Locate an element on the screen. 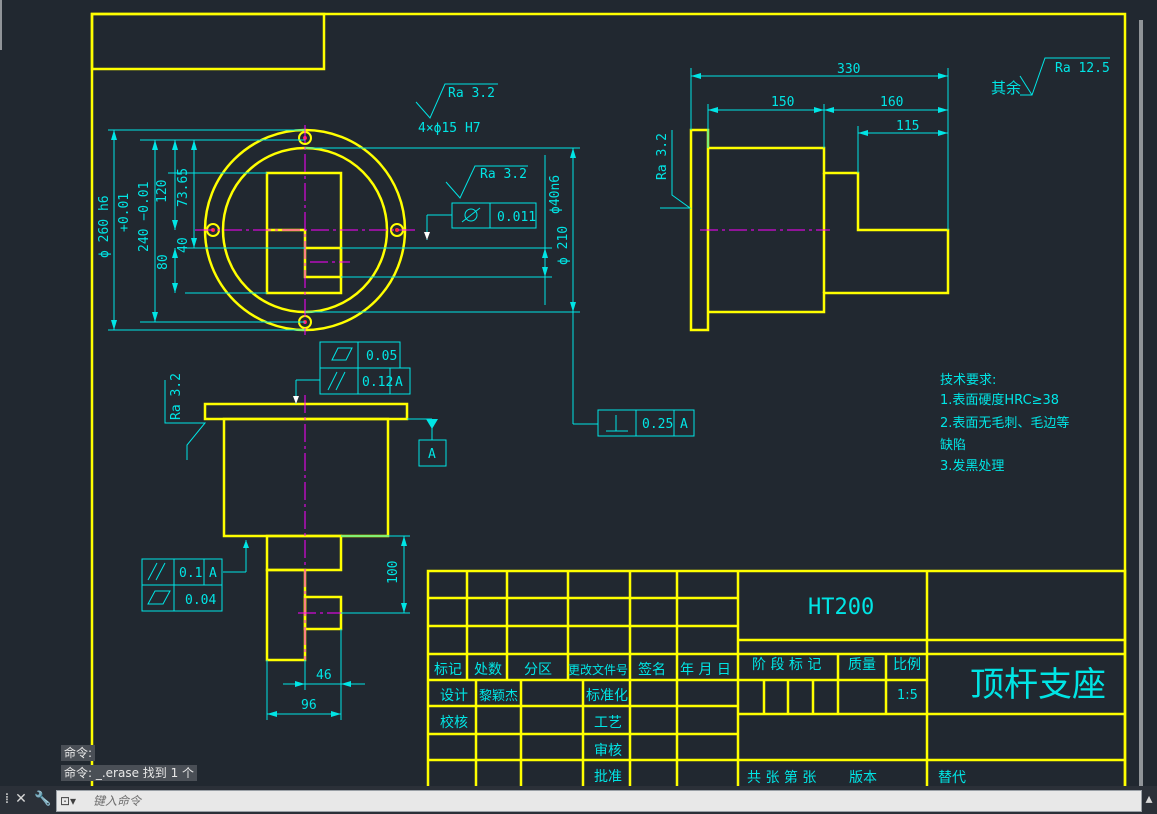 This screenshot has height=814, width=1157. elevation-dimensions is located at coordinates (298, 549).